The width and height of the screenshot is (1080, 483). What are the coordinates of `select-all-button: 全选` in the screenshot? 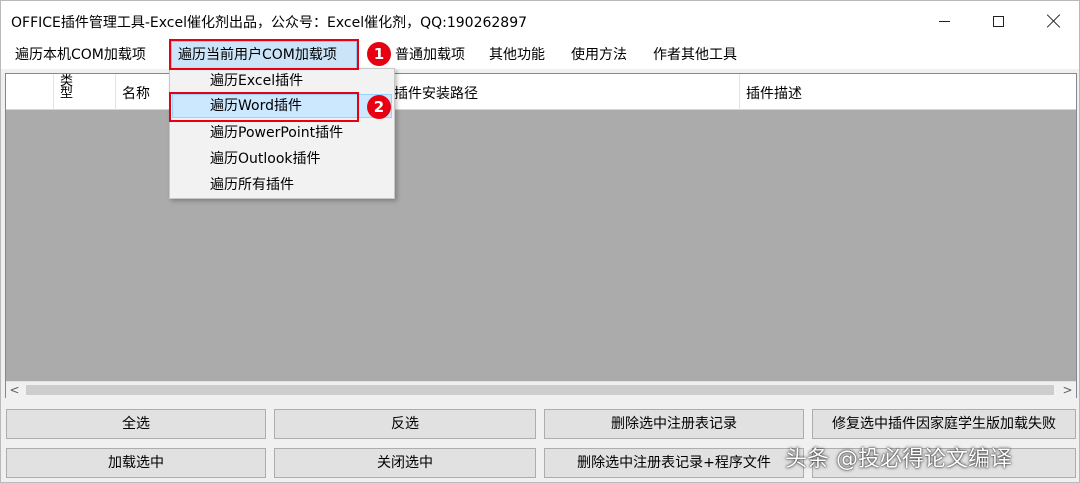 It's located at (136, 424).